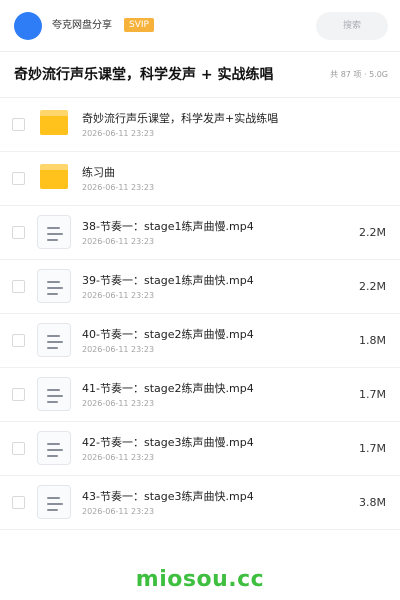  Describe the element at coordinates (359, 74) in the screenshot. I see `folder-meta: 共 87 项 · 5.0G` at that location.